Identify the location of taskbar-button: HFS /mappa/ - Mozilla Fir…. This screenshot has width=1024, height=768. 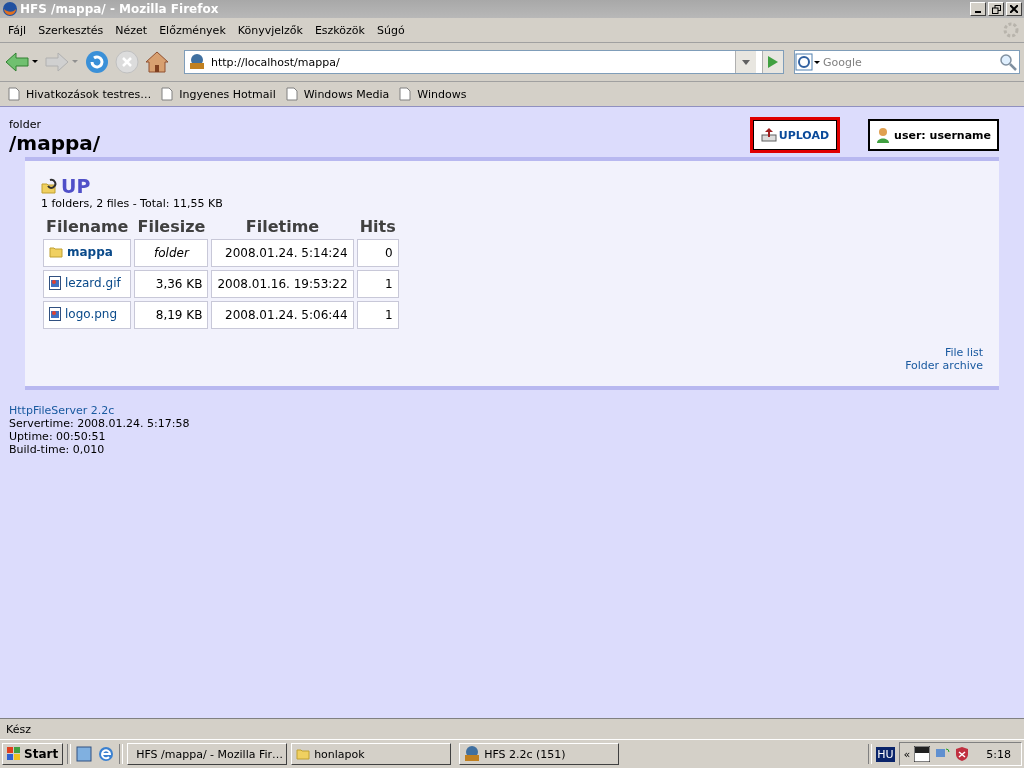
(207, 754).